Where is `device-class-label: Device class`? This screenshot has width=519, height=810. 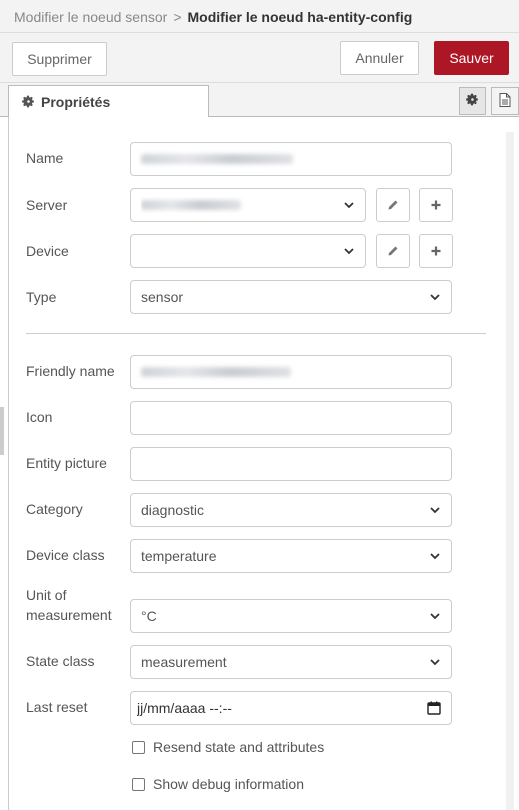
device-class-label: Device class is located at coordinates (65, 555).